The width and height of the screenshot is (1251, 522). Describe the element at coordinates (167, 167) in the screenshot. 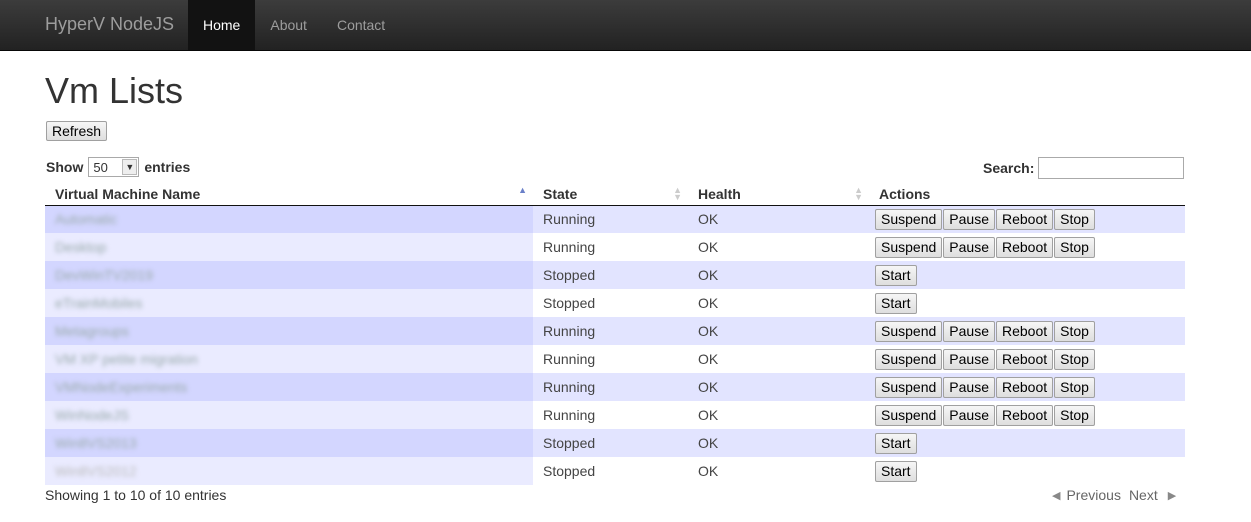

I see `length-suffix: entries` at that location.